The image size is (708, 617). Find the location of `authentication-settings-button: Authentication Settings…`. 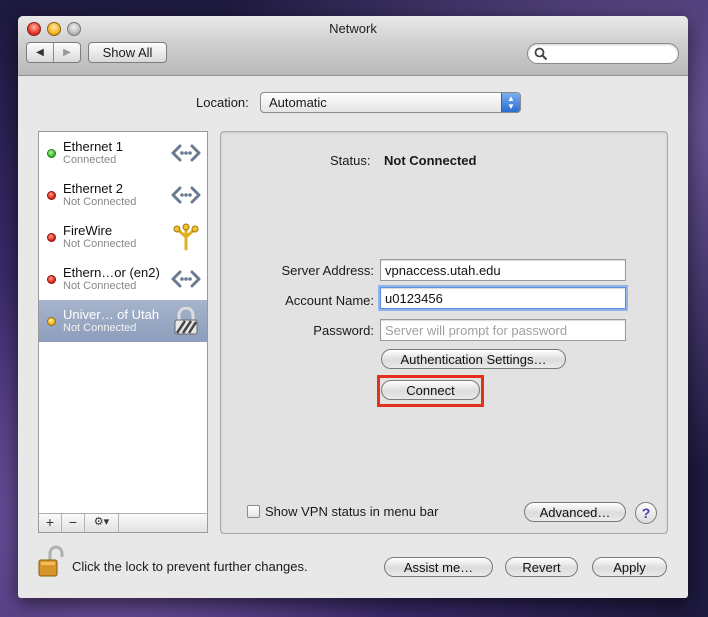

authentication-settings-button: Authentication Settings… is located at coordinates (473, 359).